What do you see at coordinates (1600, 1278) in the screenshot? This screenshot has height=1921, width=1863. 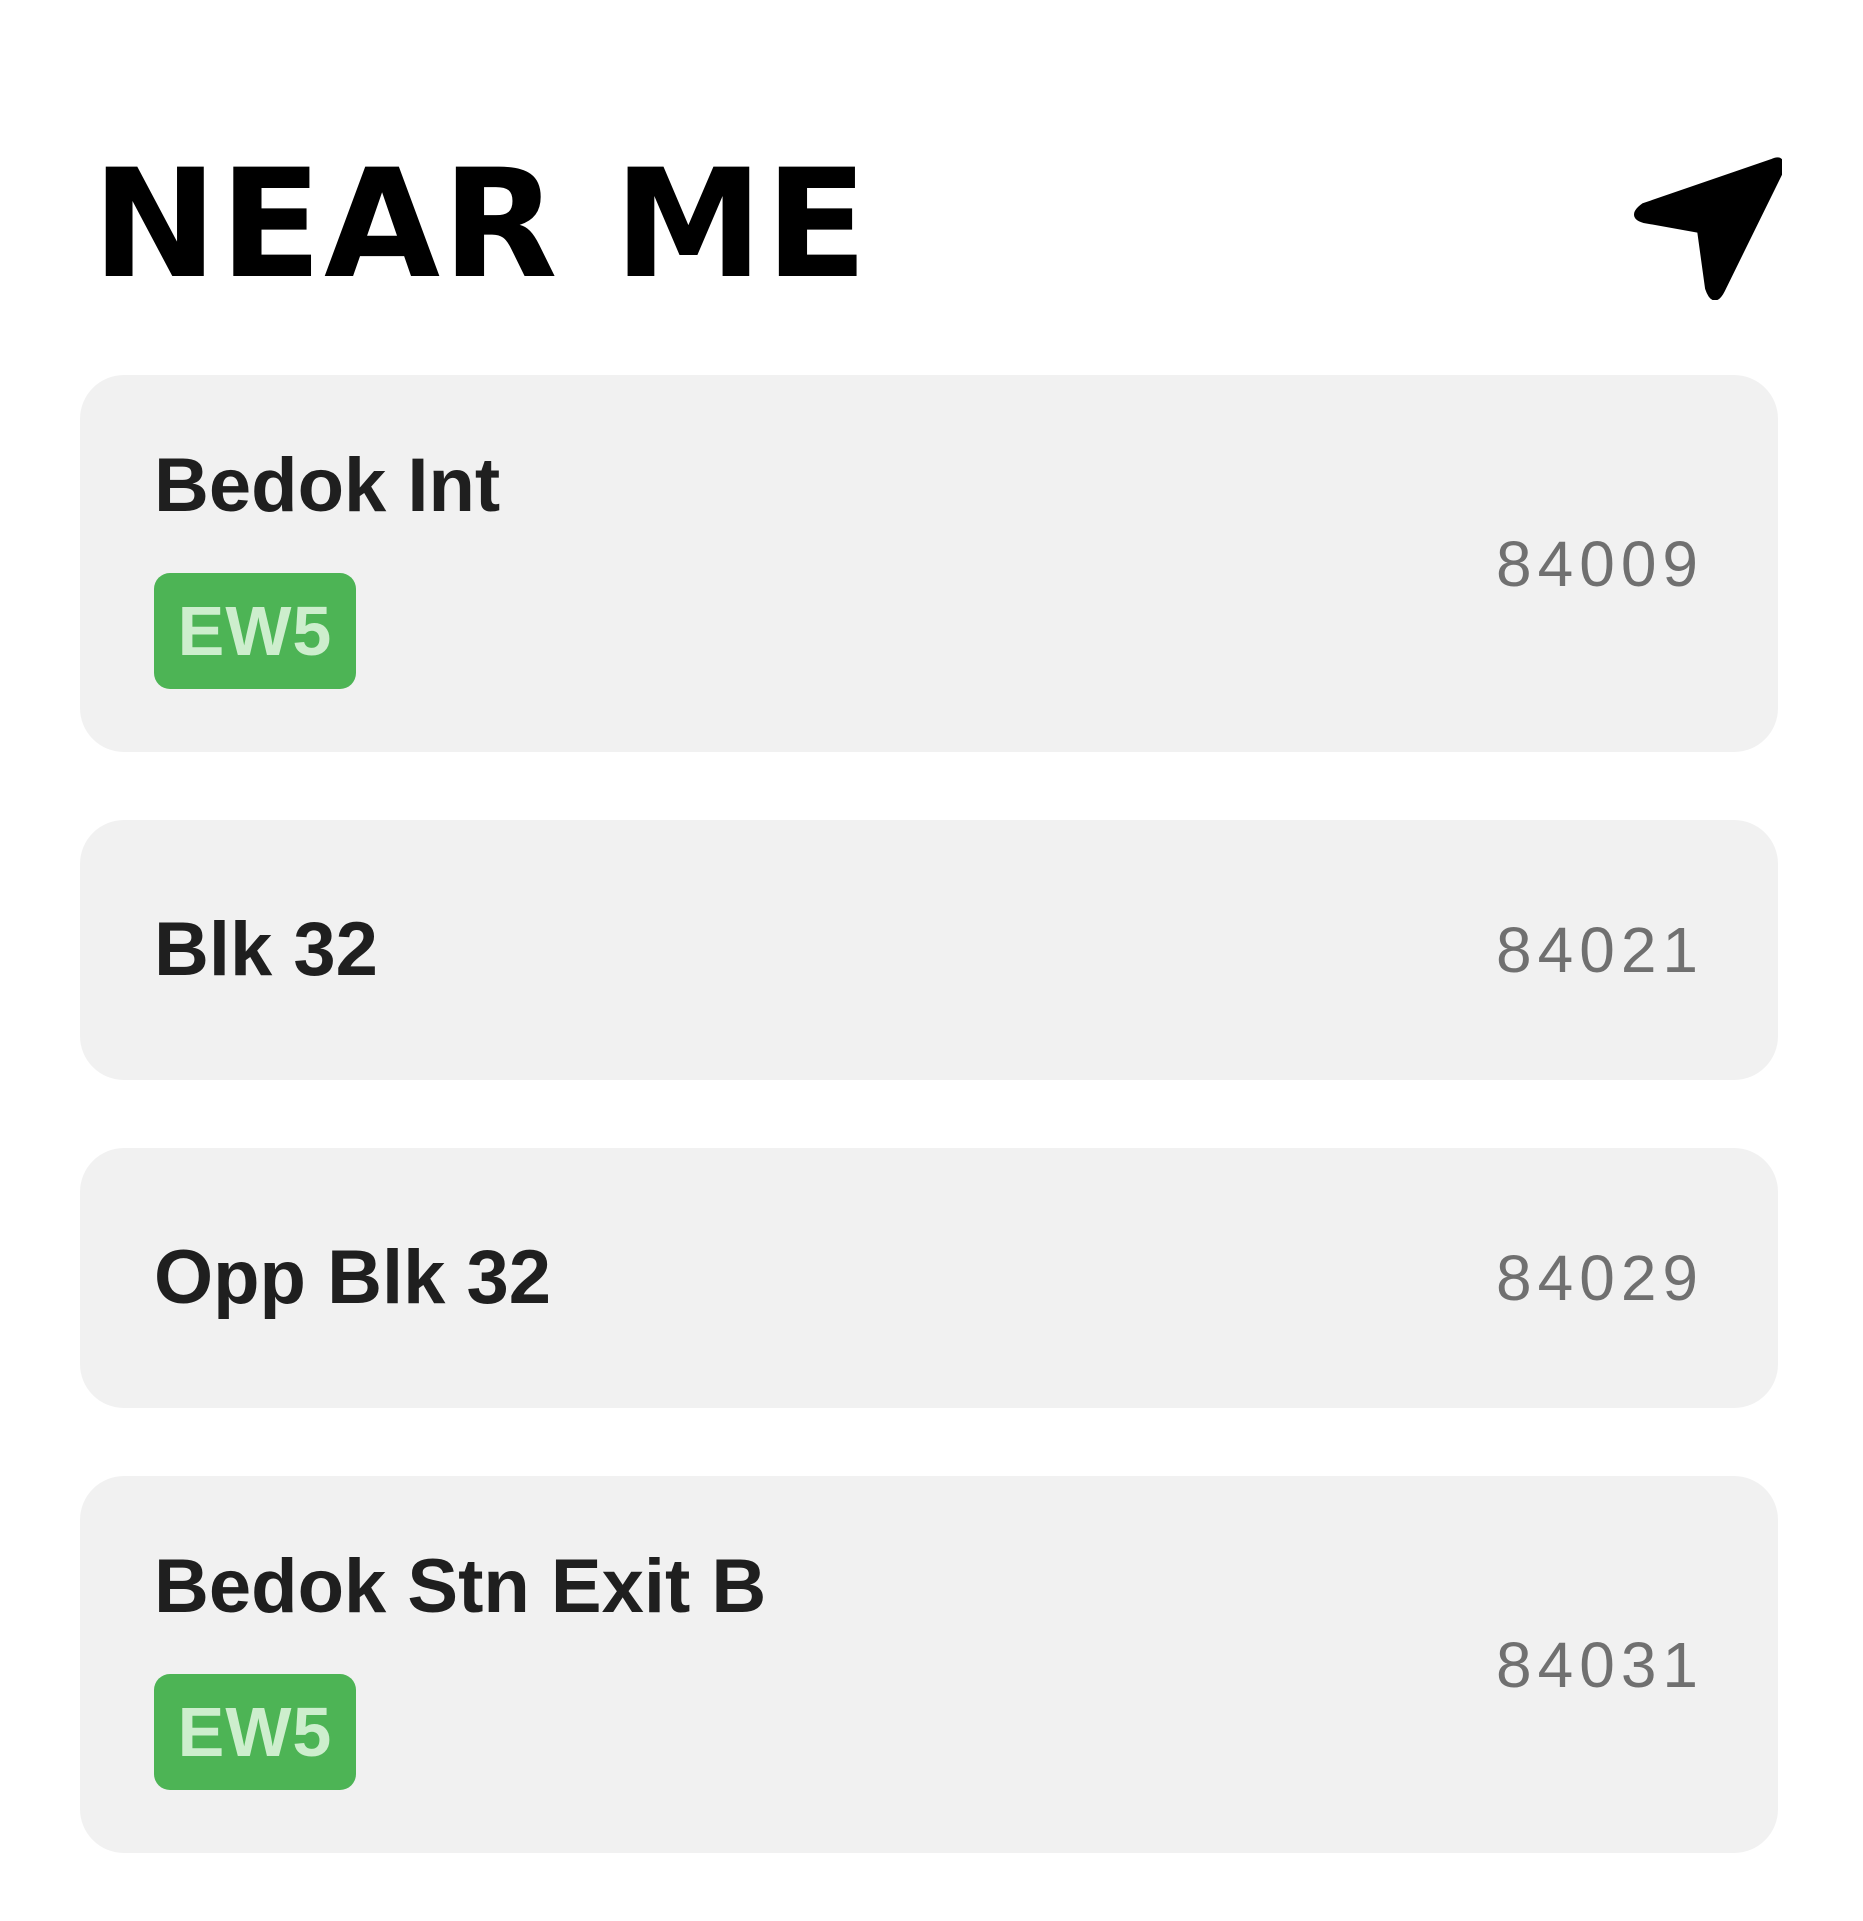 I see `stop-code: 84029` at bounding box center [1600, 1278].